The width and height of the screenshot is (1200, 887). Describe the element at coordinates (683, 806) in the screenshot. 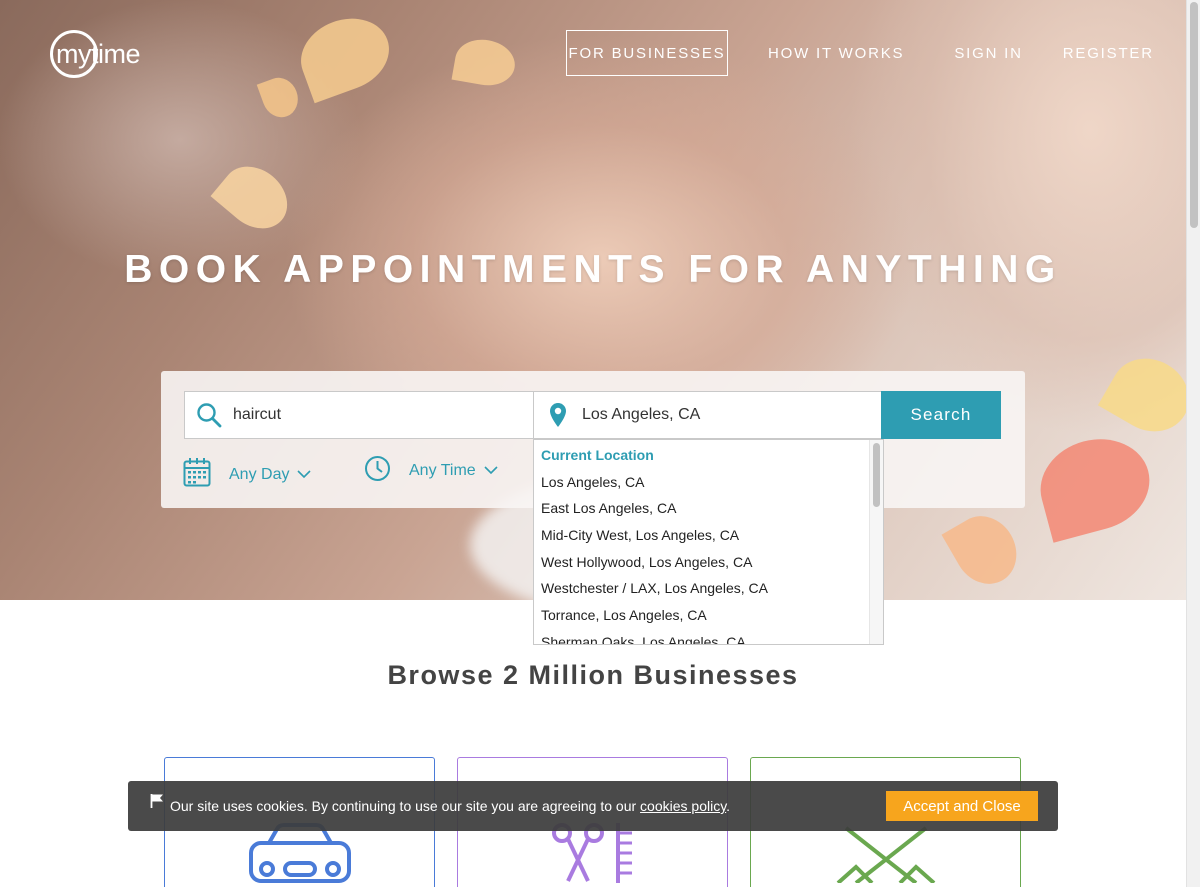

I see `cookies-policy-link: cookies policy` at that location.